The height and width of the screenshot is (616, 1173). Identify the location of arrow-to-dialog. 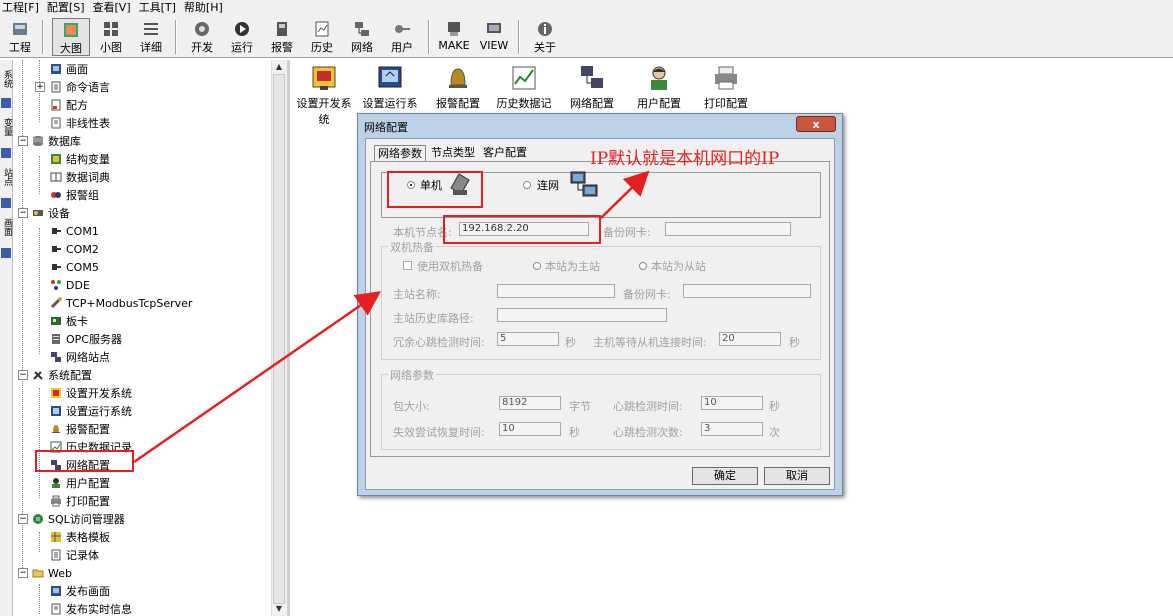
(257, 377).